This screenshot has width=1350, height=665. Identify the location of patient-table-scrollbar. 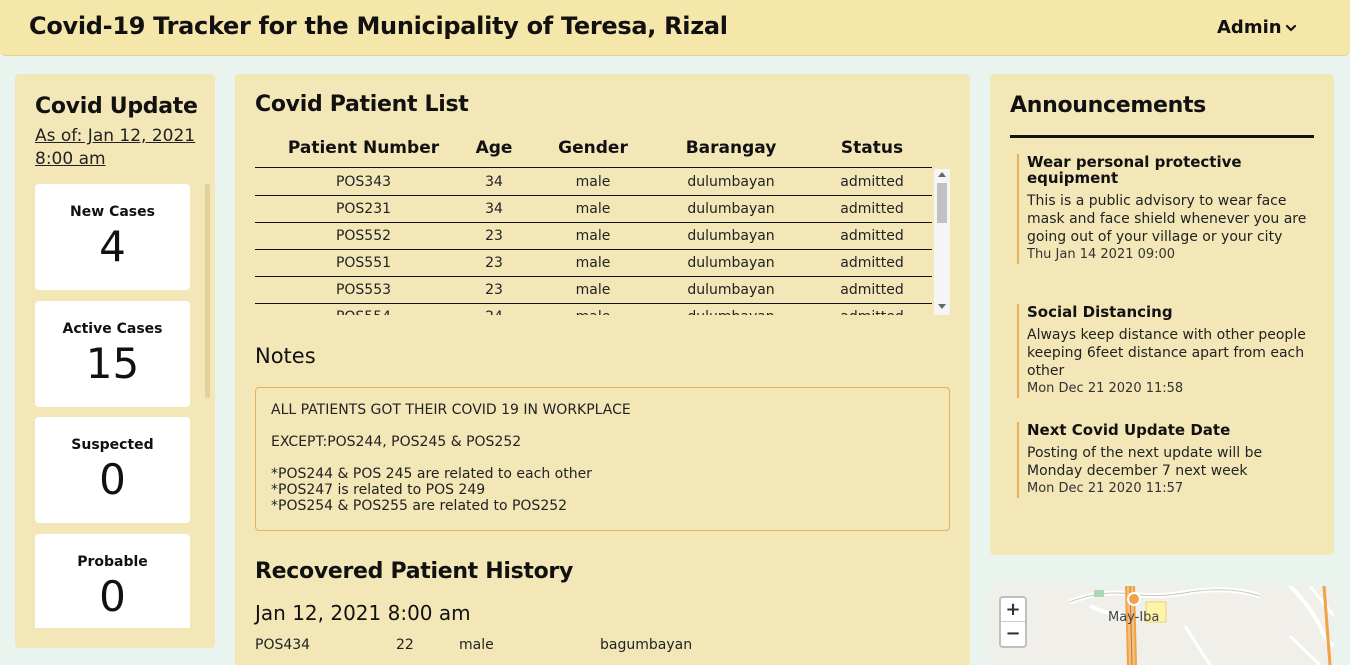
(942, 242).